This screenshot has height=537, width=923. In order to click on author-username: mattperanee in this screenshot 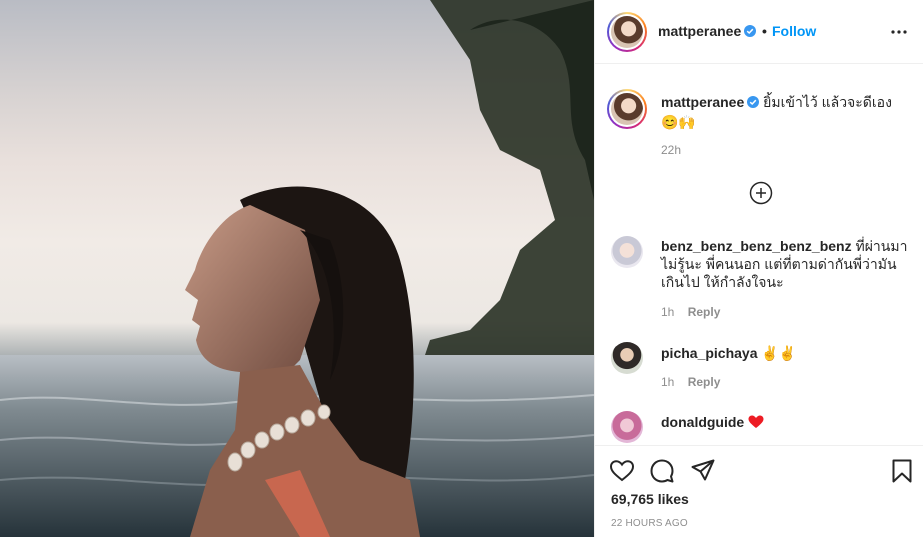, I will do `click(699, 31)`.